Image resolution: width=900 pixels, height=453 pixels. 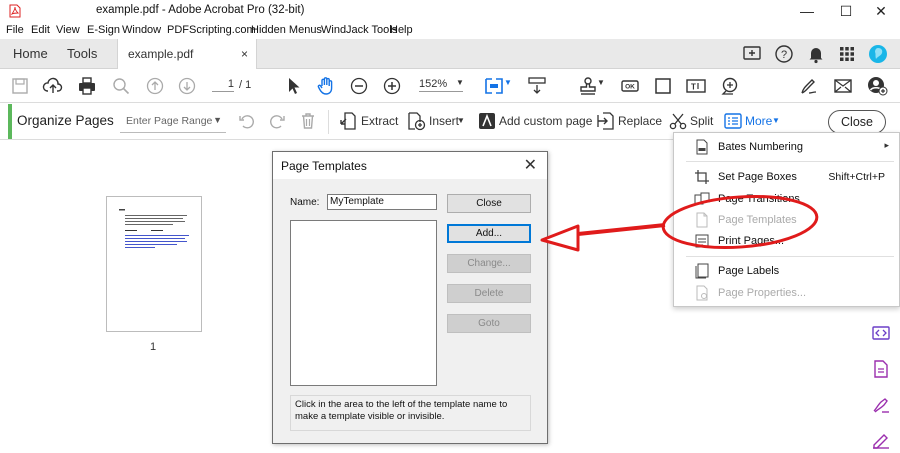 What do you see at coordinates (857, 122) in the screenshot?
I see `close-organize-button: Close` at bounding box center [857, 122].